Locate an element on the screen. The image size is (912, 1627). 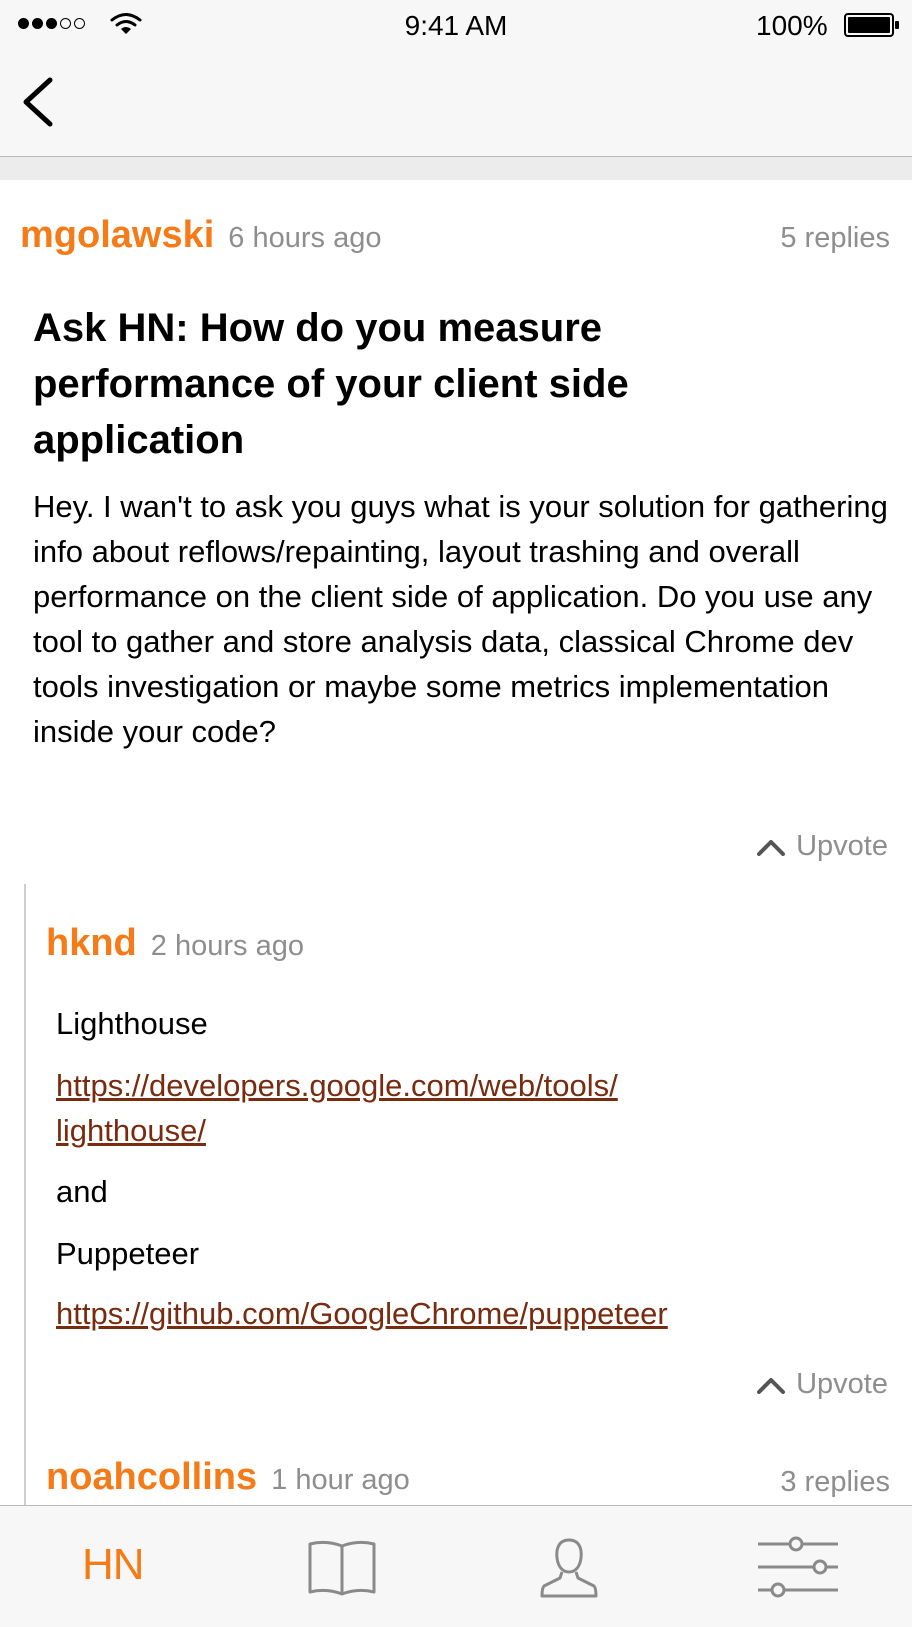
story-header: mgolawski 6 hours ago is located at coordinates (200, 235).